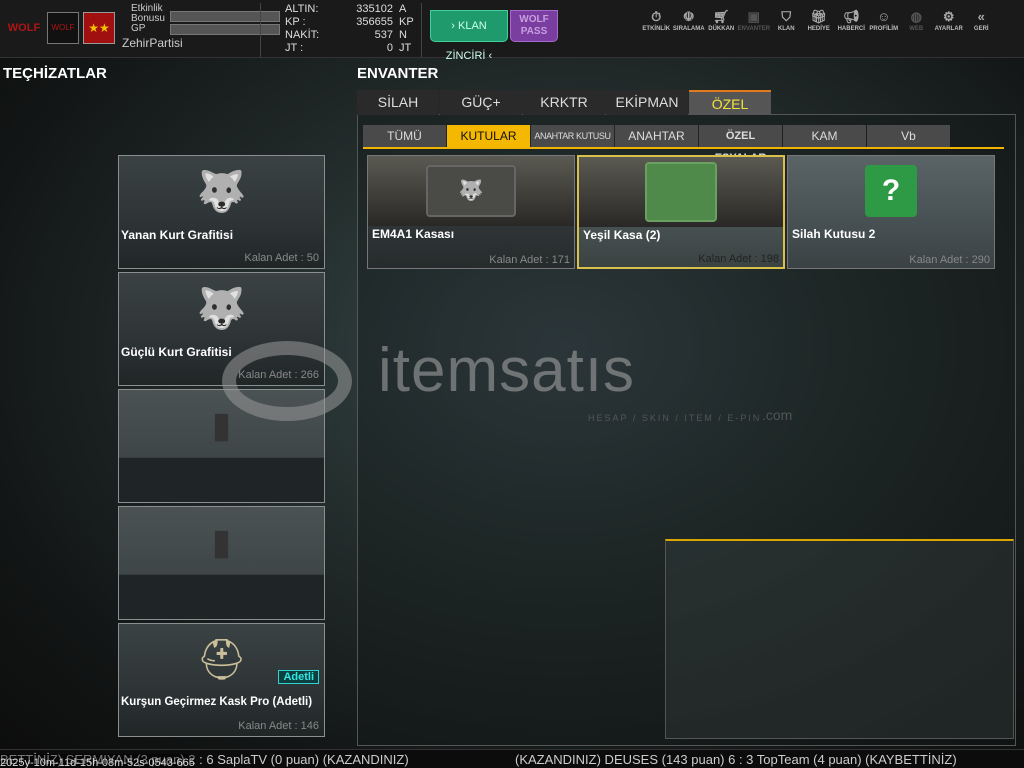 The width and height of the screenshot is (1024, 768). I want to click on nav-megaphone: 📢︎ HABERCİ, so click(851, 20).